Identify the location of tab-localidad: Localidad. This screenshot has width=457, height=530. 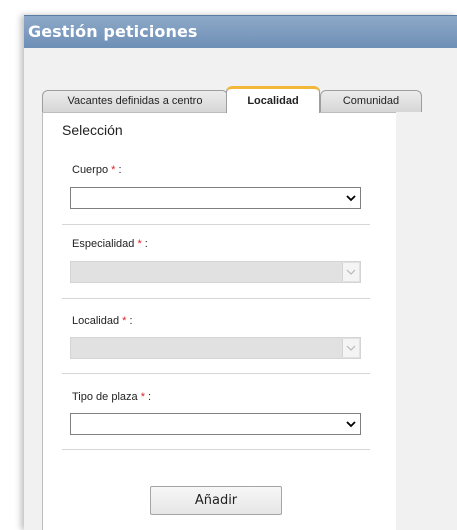
(273, 99).